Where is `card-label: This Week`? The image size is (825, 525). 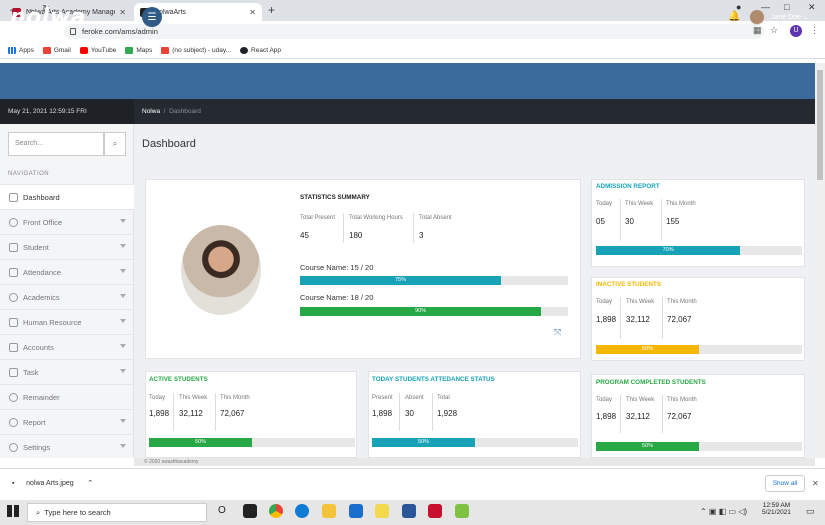 card-label: This Week is located at coordinates (639, 204).